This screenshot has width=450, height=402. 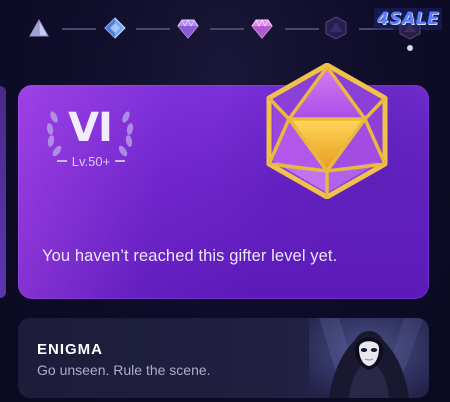 I want to click on level-range-label: Lv.50+, so click(x=91, y=161).